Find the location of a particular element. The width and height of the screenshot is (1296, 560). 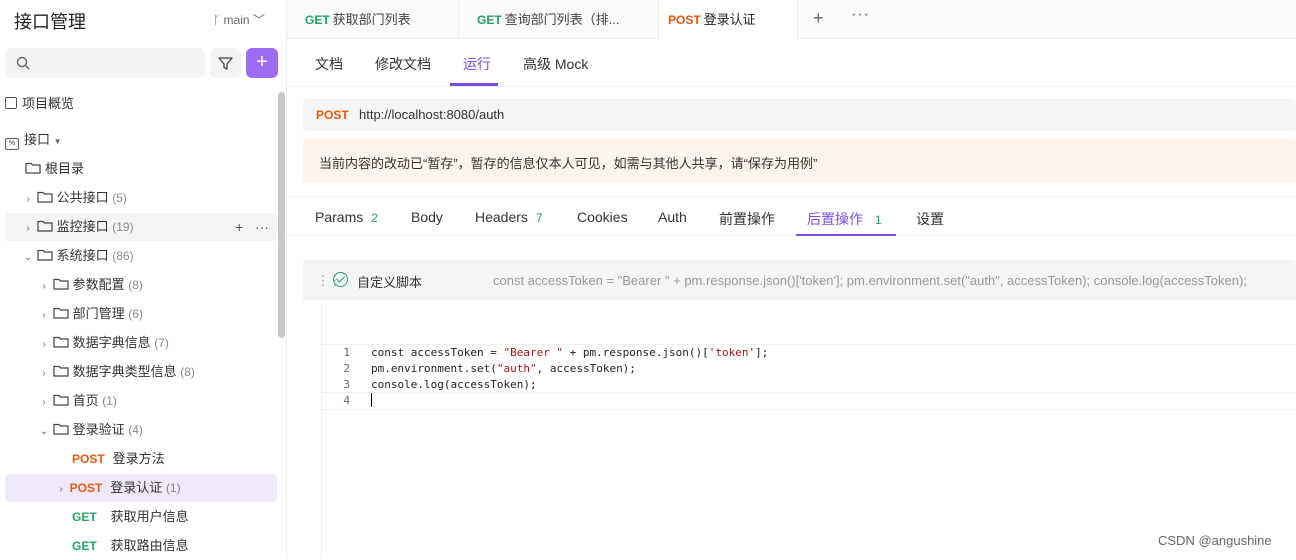

tab-params: Params 2 is located at coordinates (346, 217).